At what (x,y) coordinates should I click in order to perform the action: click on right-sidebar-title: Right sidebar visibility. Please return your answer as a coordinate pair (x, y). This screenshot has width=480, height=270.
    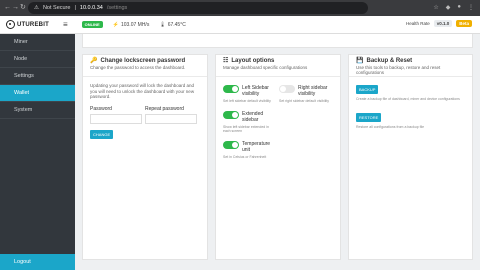
    Looking at the image, I should click on (313, 91).